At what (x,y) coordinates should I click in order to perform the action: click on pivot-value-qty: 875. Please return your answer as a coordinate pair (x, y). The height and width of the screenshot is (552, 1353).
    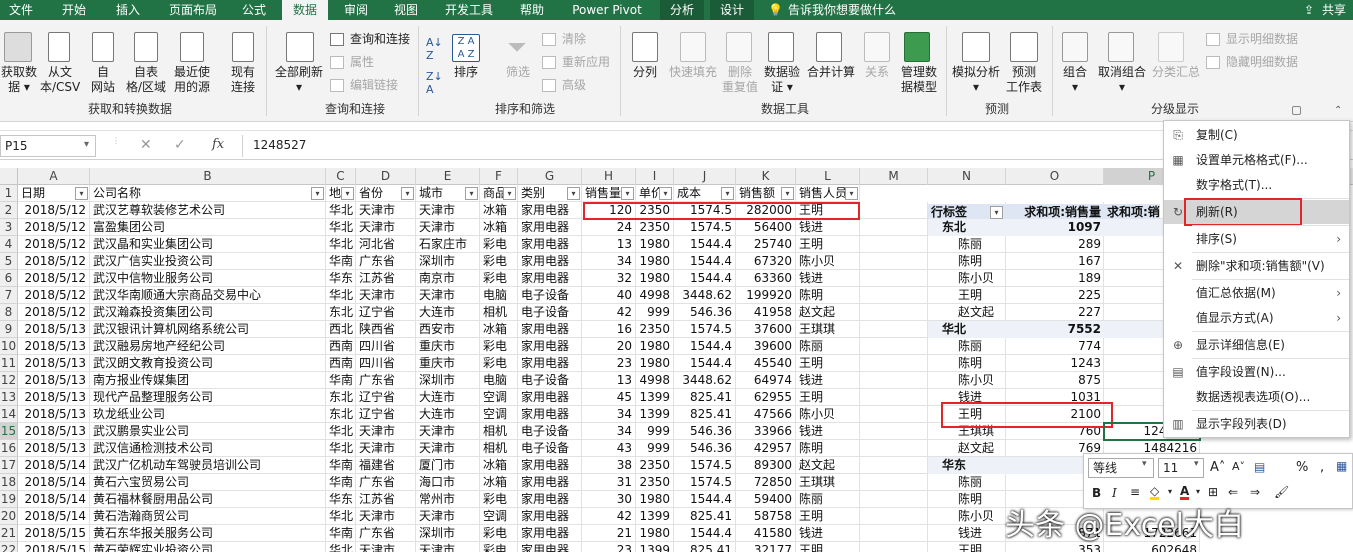
    Looking at the image, I should click on (1055, 380).